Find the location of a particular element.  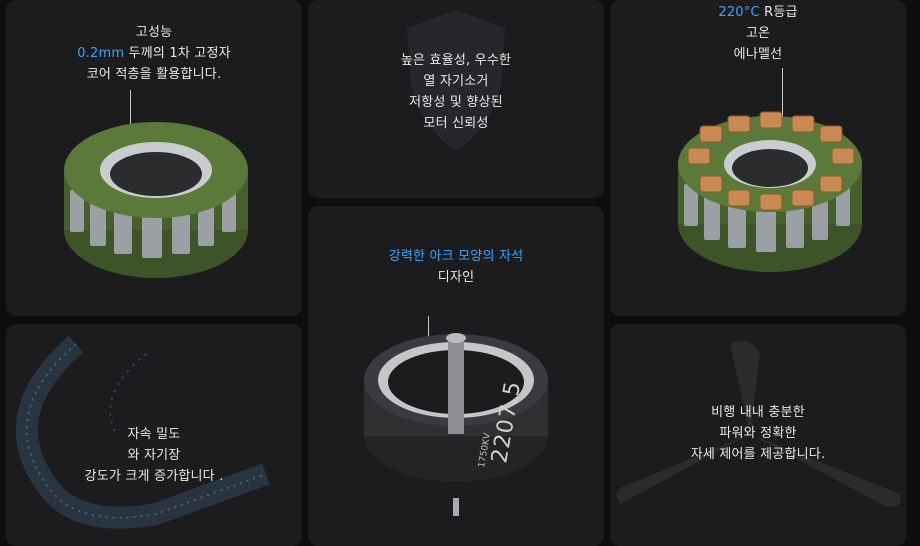

motor-image: 2207.5 1750KV is located at coordinates (456, 424).